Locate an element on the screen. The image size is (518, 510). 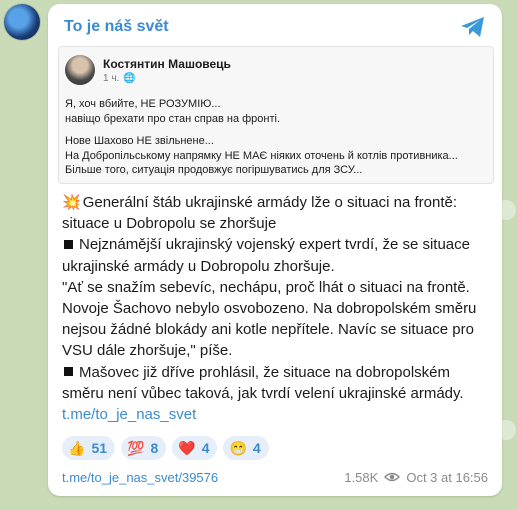
channel-avatar is located at coordinates (22, 22).